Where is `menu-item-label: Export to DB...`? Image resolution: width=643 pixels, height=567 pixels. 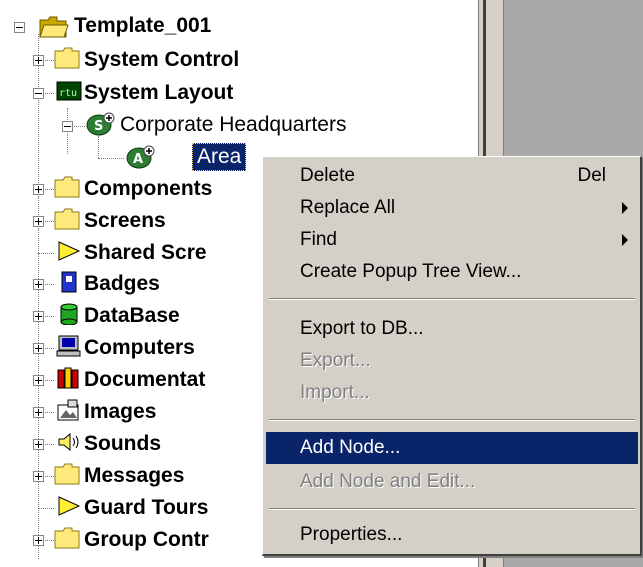
menu-item-label: Export to DB... is located at coordinates (362, 328).